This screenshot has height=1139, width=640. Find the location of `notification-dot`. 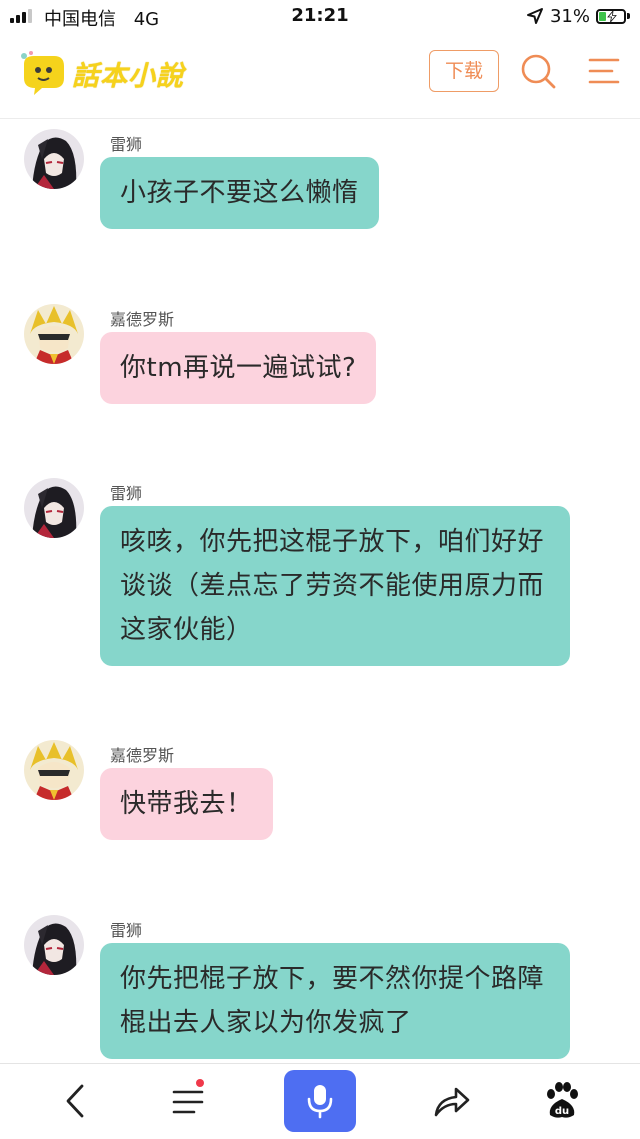

notification-dot is located at coordinates (200, 1083).